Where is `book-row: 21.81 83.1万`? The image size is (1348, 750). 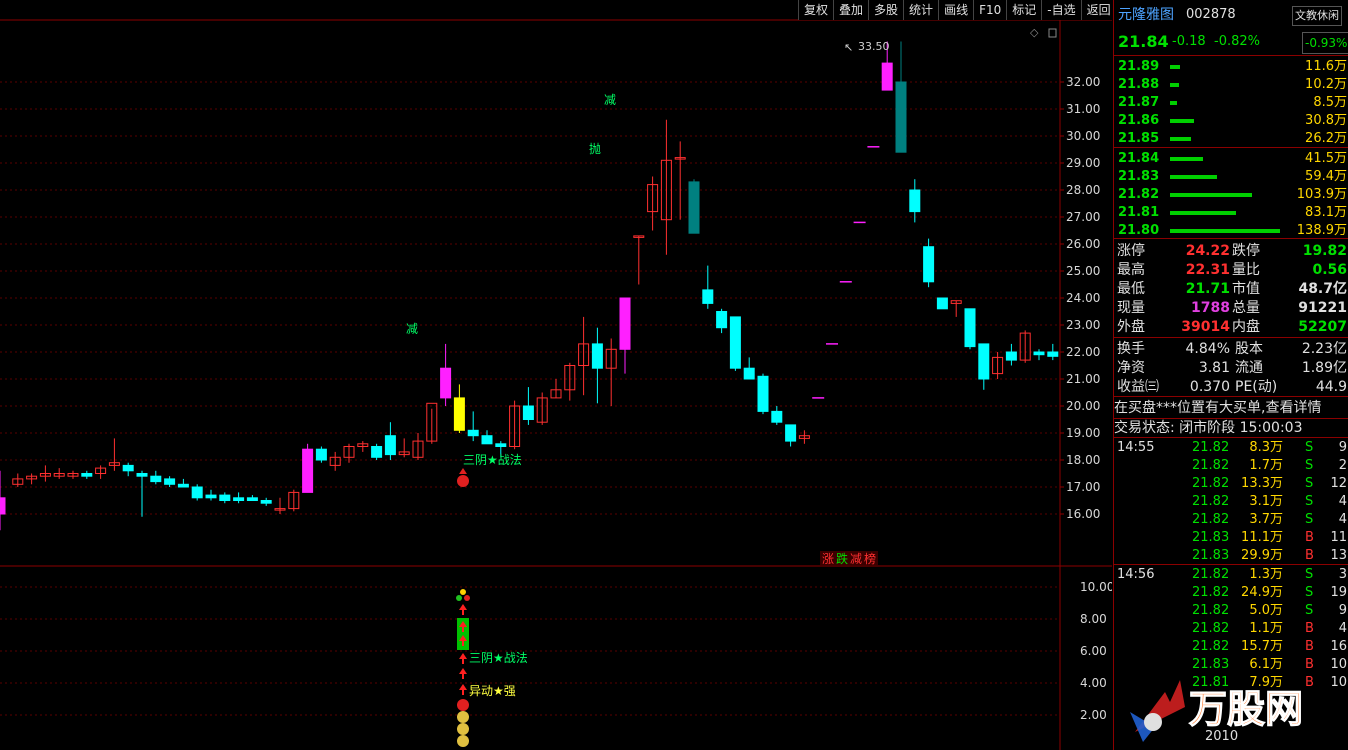 book-row: 21.81 83.1万 is located at coordinates (1231, 213).